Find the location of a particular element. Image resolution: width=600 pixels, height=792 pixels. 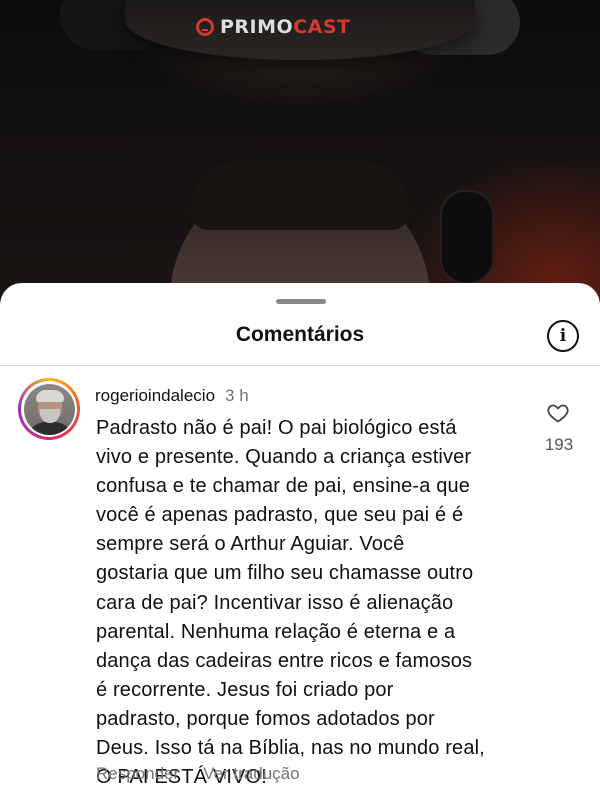

logo-text-primo: PRIMO is located at coordinates (257, 27).